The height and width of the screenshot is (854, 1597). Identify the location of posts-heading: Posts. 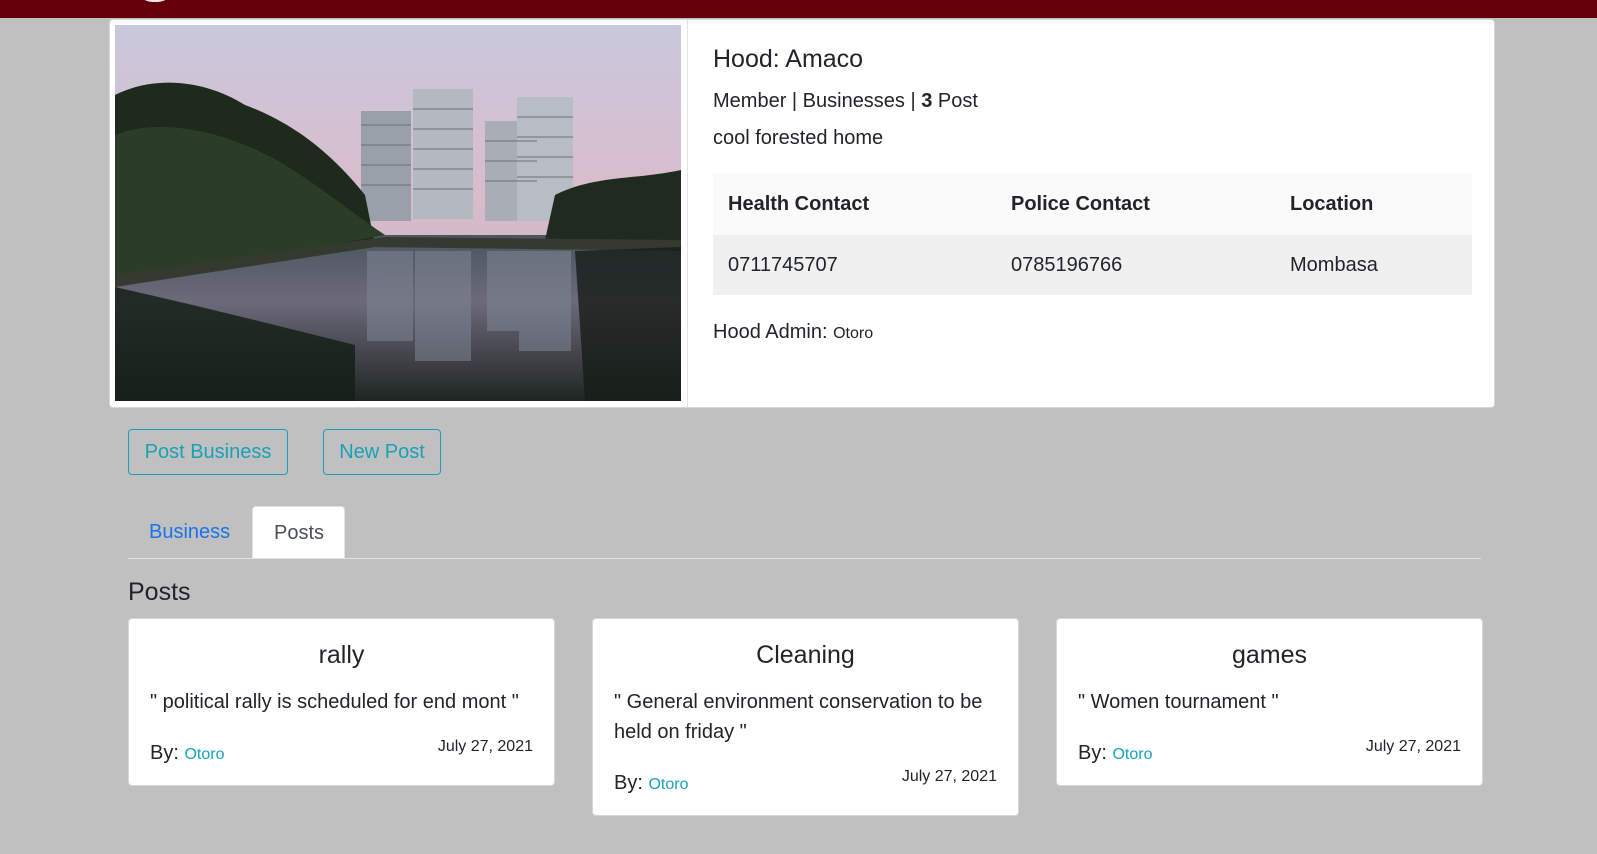
(159, 592).